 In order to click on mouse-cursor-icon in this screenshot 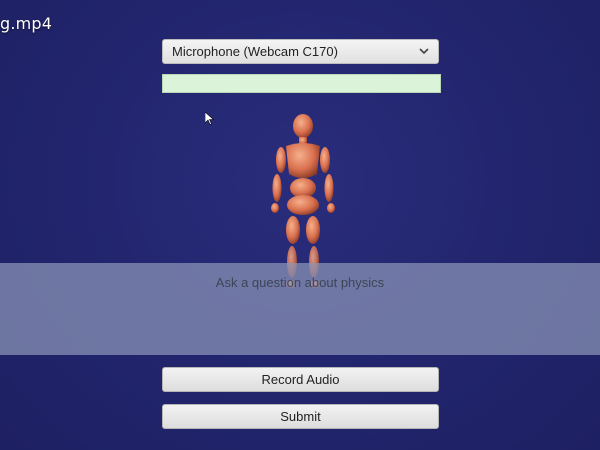, I will do `click(209, 118)`.